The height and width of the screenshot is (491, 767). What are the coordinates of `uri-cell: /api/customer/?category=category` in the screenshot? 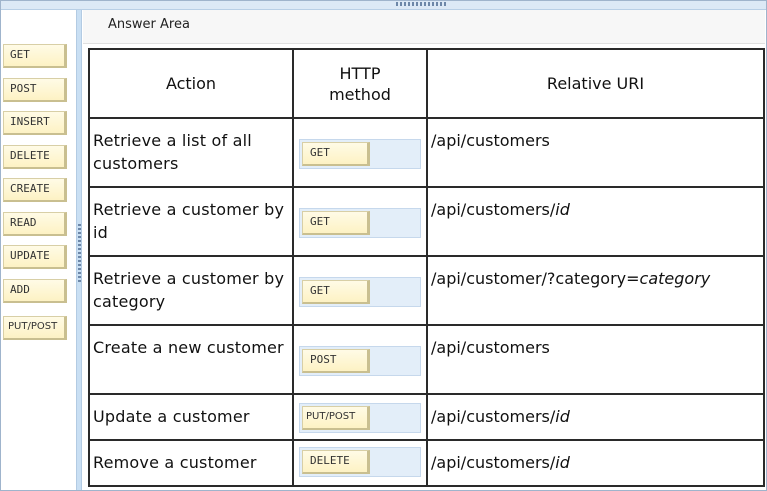 It's located at (595, 290).